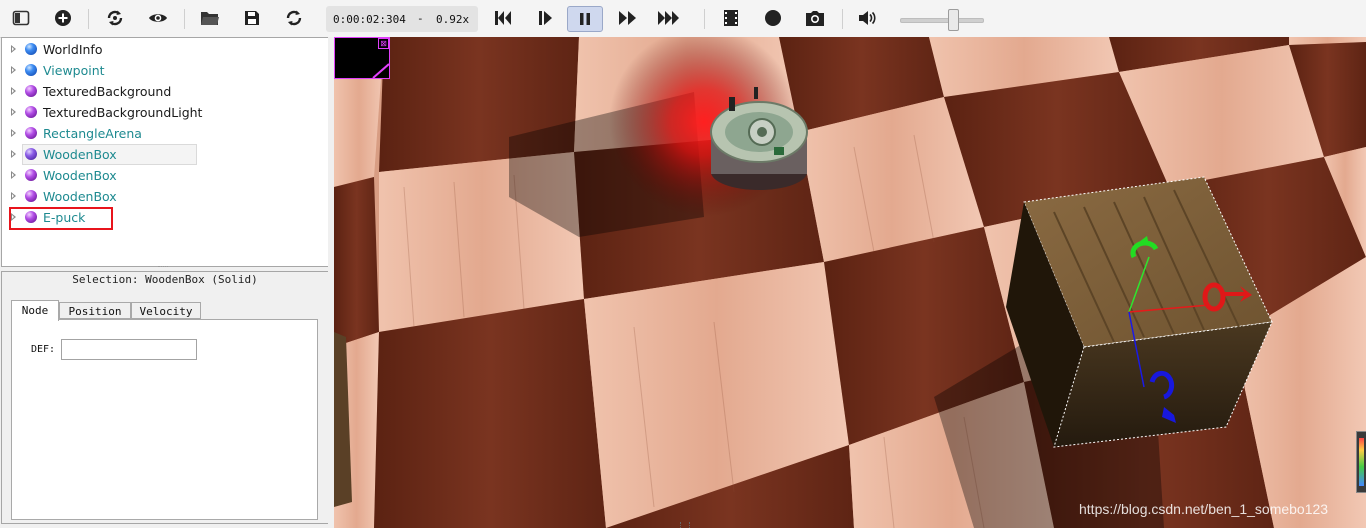 This screenshot has height=528, width=1366. What do you see at coordinates (64, 217) in the screenshot?
I see `tree-item-label: E-puck` at bounding box center [64, 217].